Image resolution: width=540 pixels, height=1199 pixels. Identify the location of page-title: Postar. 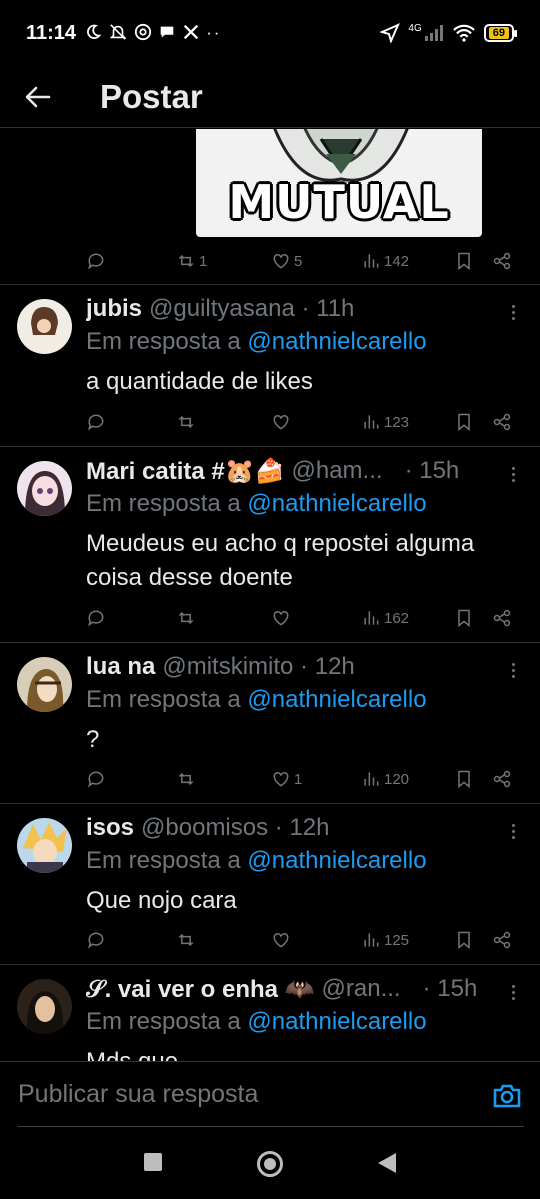
(151, 96).